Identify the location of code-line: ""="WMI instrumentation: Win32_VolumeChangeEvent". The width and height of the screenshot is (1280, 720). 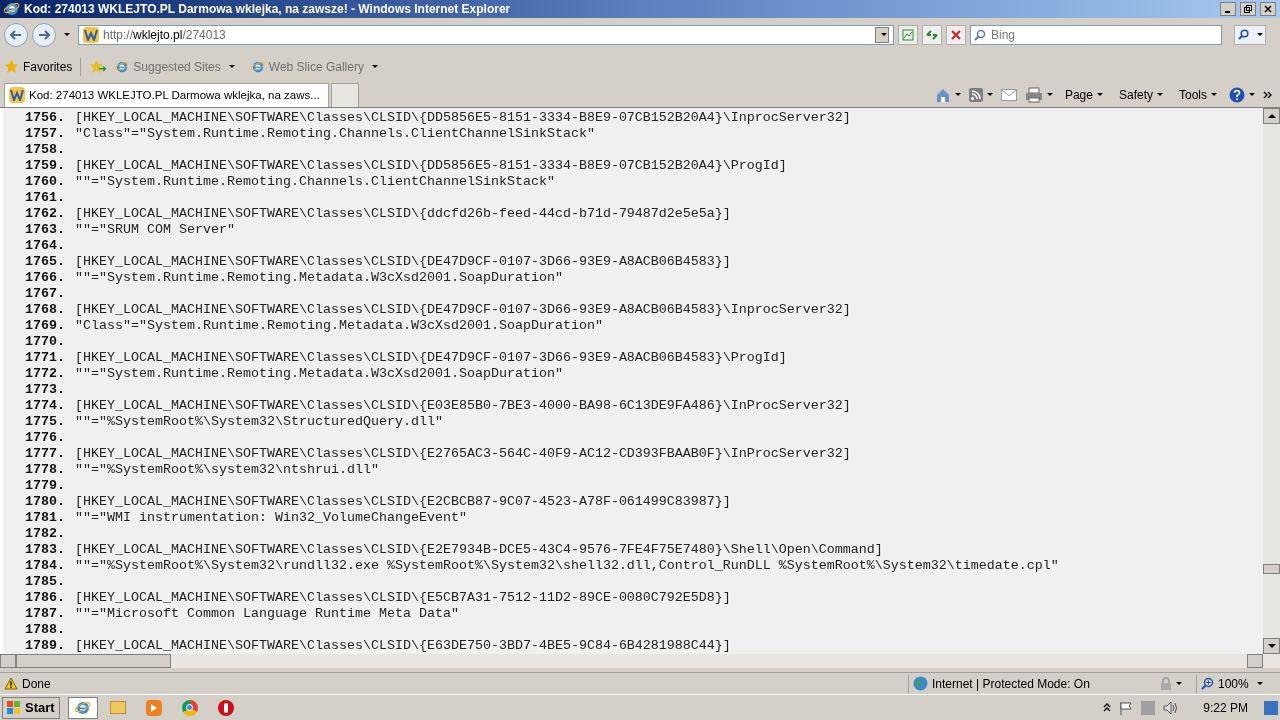
(271, 517).